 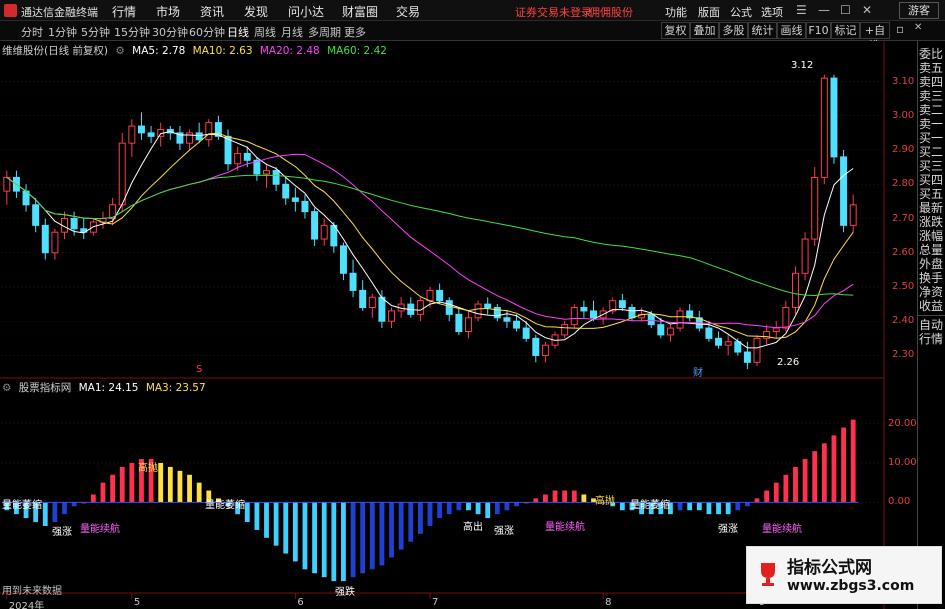 What do you see at coordinates (903, 286) in the screenshot?
I see `price-tick-label: 2.50` at bounding box center [903, 286].